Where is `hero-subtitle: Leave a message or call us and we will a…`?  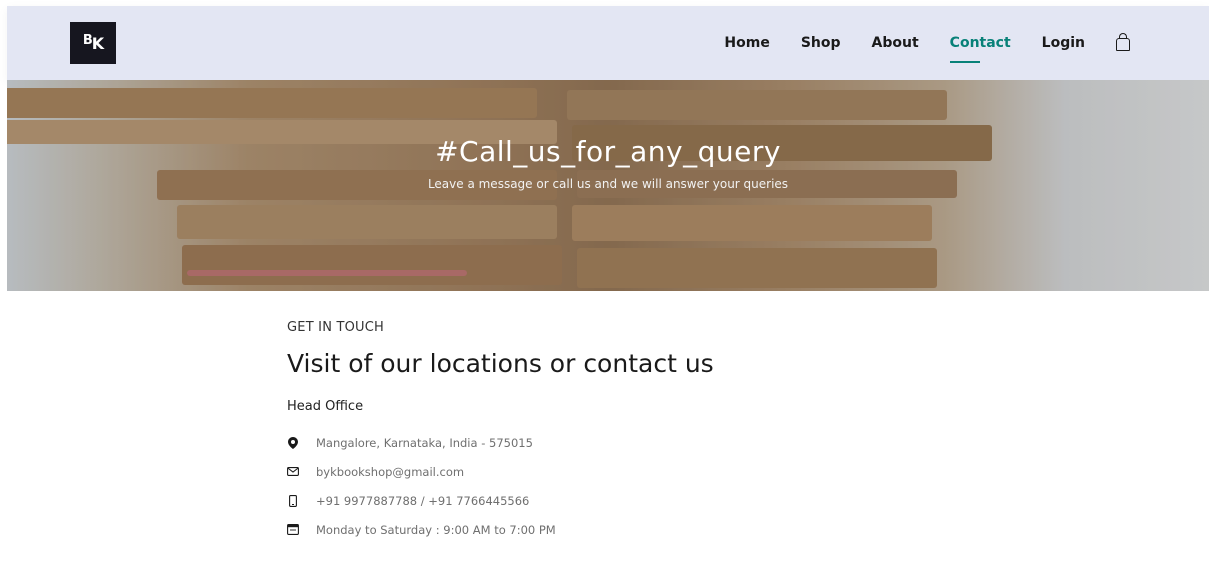
hero-subtitle: Leave a message or call us and we will a… is located at coordinates (608, 184).